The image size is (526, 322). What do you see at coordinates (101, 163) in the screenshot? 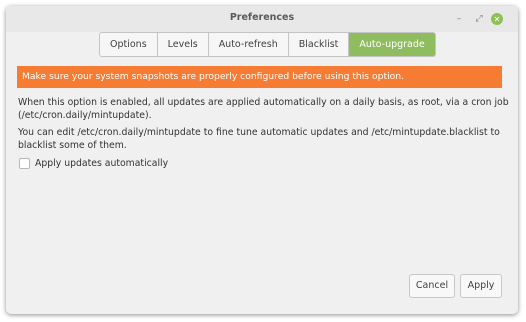
I see `apply-updates-label: Apply updates automatically` at bounding box center [101, 163].